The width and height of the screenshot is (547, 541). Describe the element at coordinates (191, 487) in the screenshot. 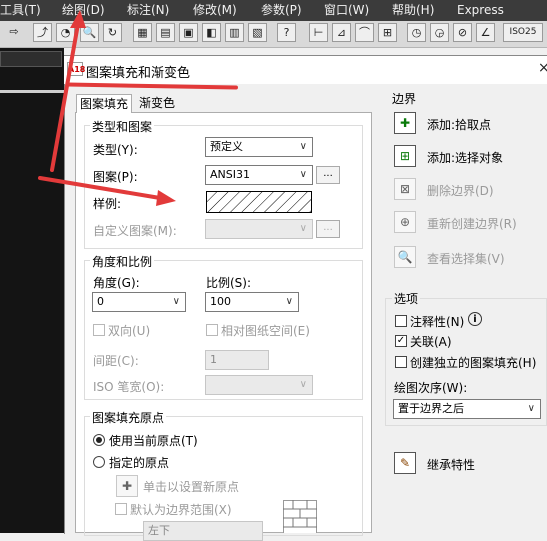

I see `click-set-origin-label: 单击以设置新原点` at that location.